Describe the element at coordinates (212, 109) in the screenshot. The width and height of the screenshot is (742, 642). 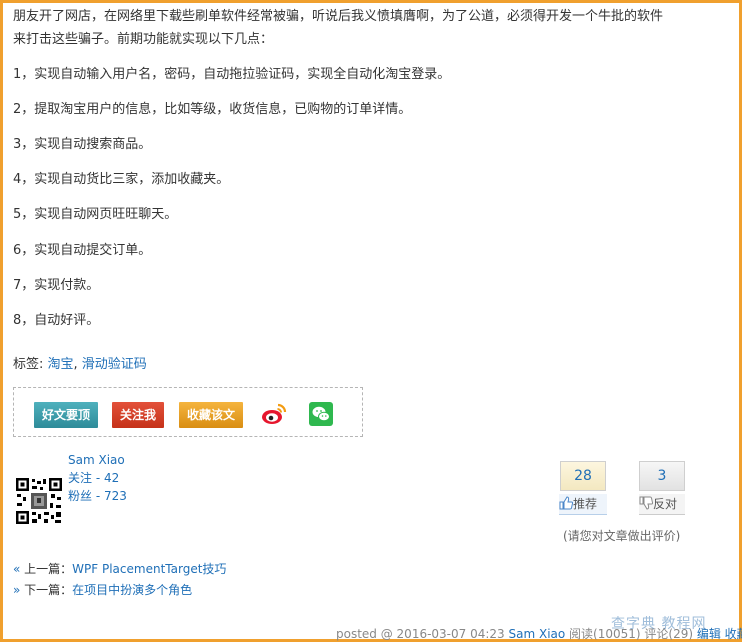
I see `list-item: 2，提取淘宝用户的信息，比如等级，收货信息，已购物的订单详情。` at that location.